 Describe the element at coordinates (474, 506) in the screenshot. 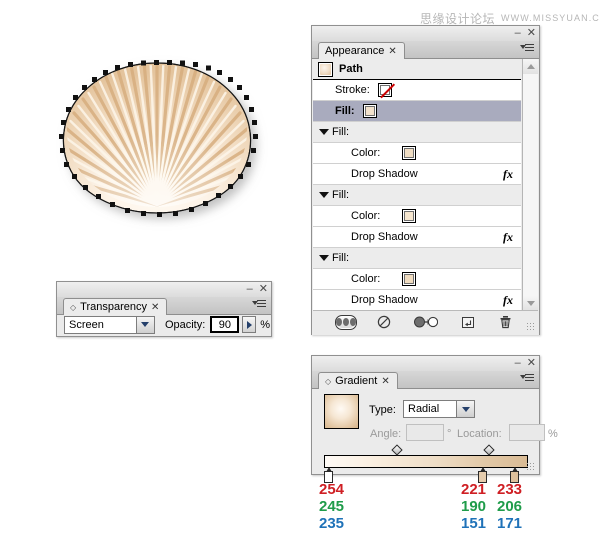

I see `rgb-green-value: 190` at that location.